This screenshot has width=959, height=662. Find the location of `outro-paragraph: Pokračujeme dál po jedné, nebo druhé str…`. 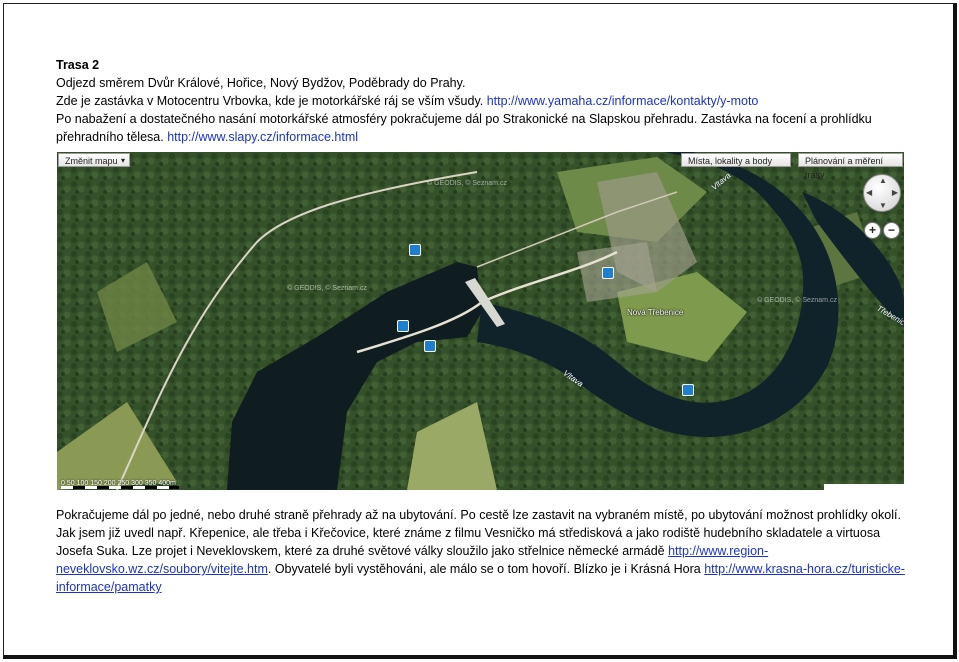

outro-paragraph: Pokračujeme dál po jedné, nebo druhé str… is located at coordinates (478, 533).